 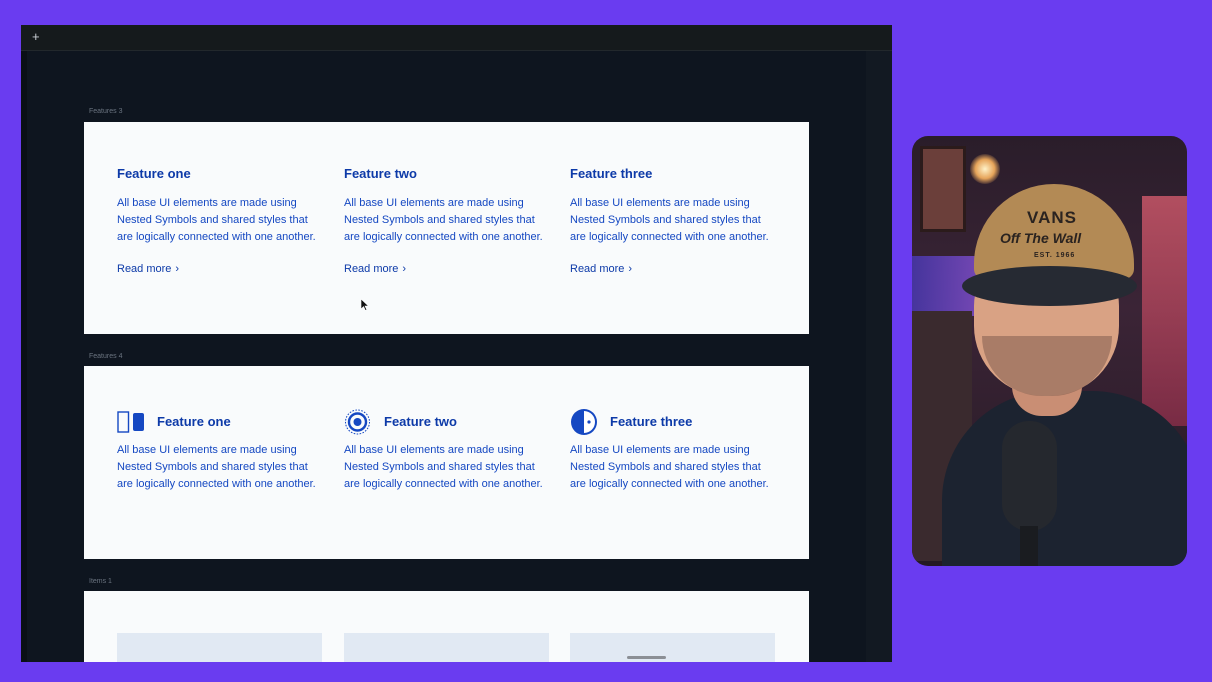 What do you see at coordinates (1047, 366) in the screenshot?
I see `presenter-beard` at bounding box center [1047, 366].